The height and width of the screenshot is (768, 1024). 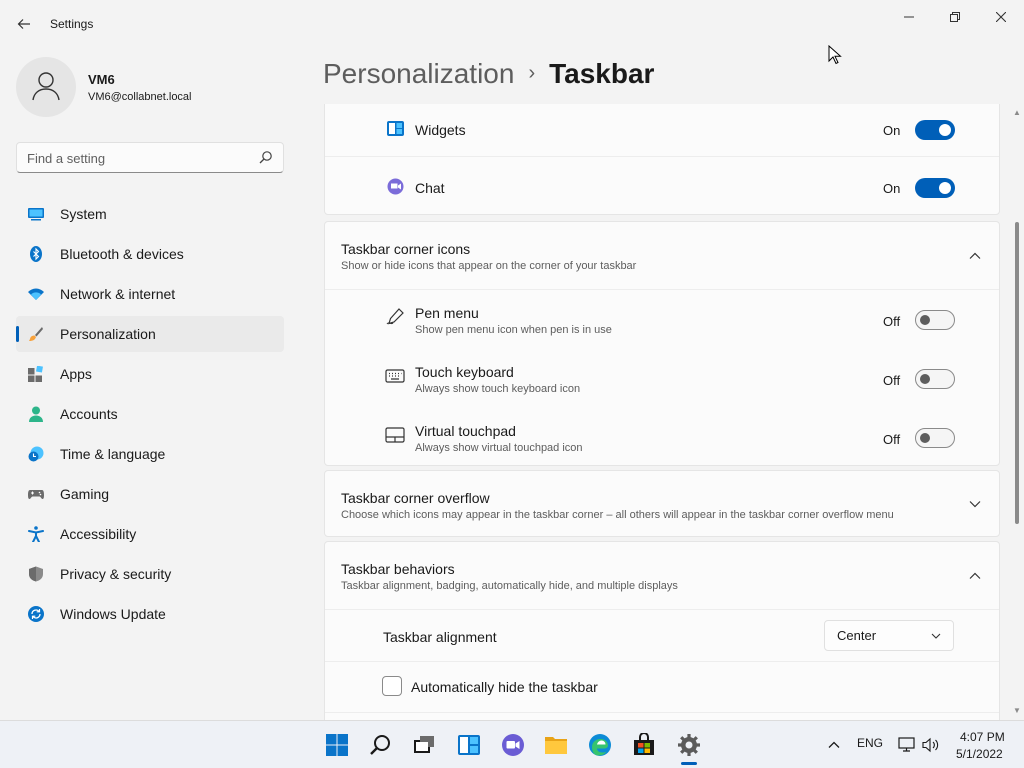 What do you see at coordinates (113, 614) in the screenshot?
I see `sidebar-item-label: Windows Update` at bounding box center [113, 614].